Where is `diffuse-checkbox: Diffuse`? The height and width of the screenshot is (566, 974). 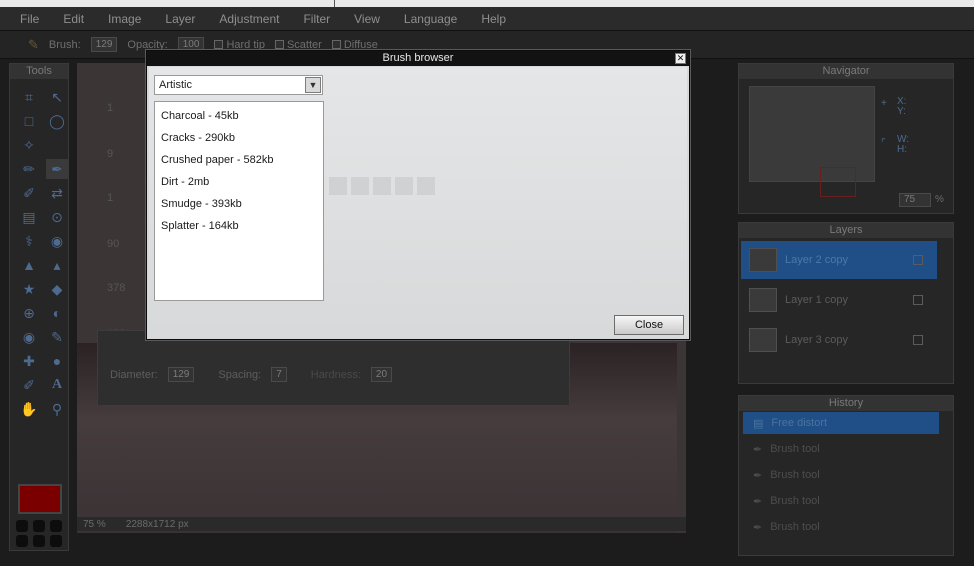
diffuse-checkbox: Diffuse is located at coordinates (354, 45).